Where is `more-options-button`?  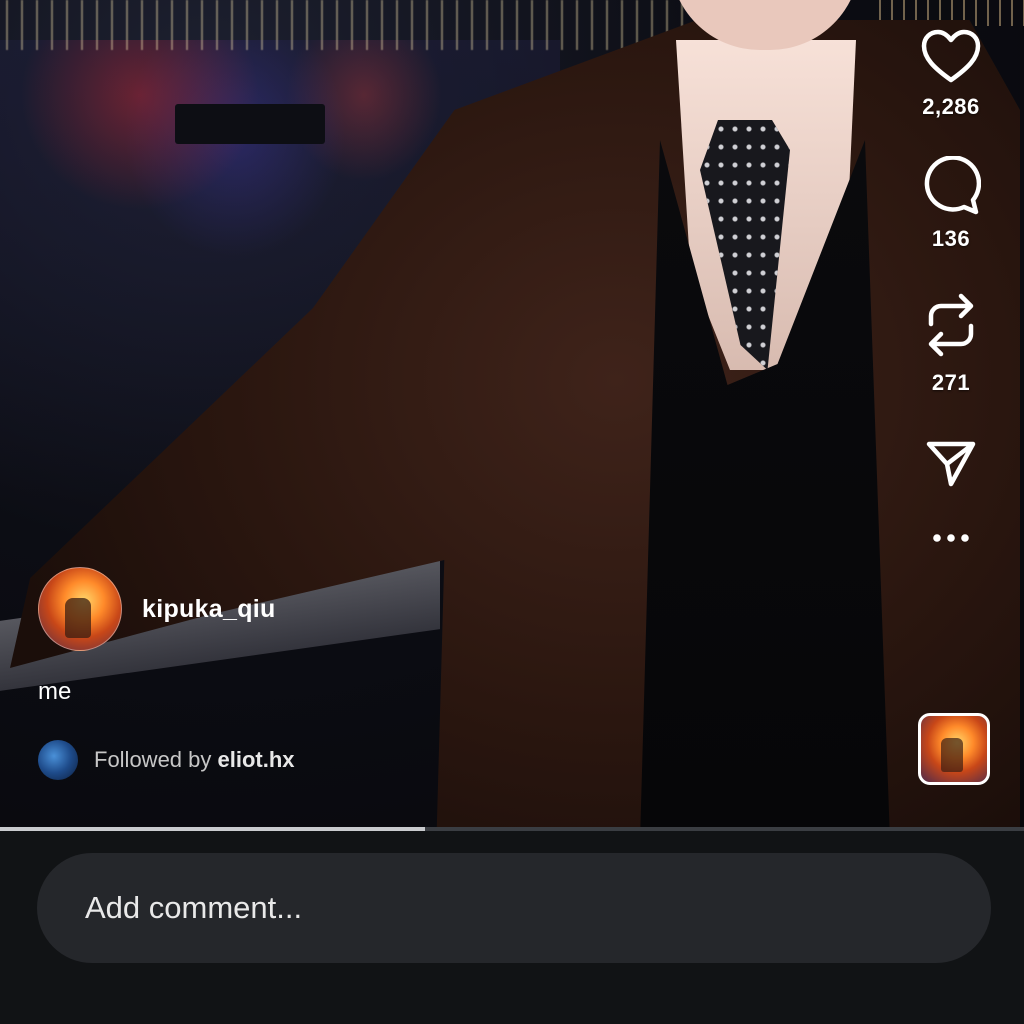
more-options-button is located at coordinates (951, 538).